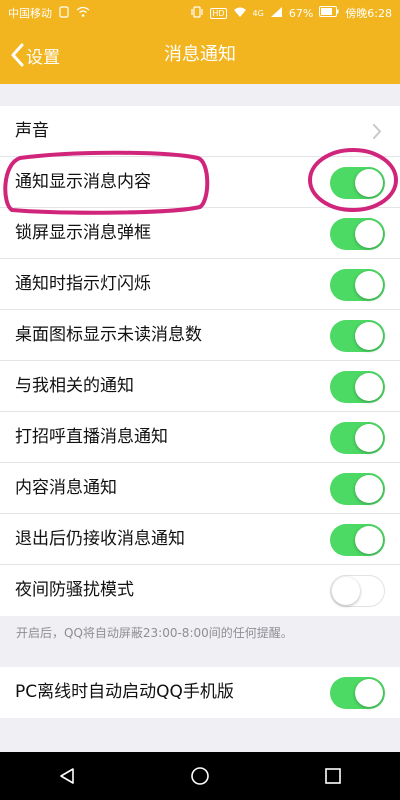 This screenshot has height=800, width=400. What do you see at coordinates (200, 284) in the screenshot?
I see `setting-row-indicator-light: 通知时指示灯闪烁` at bounding box center [200, 284].